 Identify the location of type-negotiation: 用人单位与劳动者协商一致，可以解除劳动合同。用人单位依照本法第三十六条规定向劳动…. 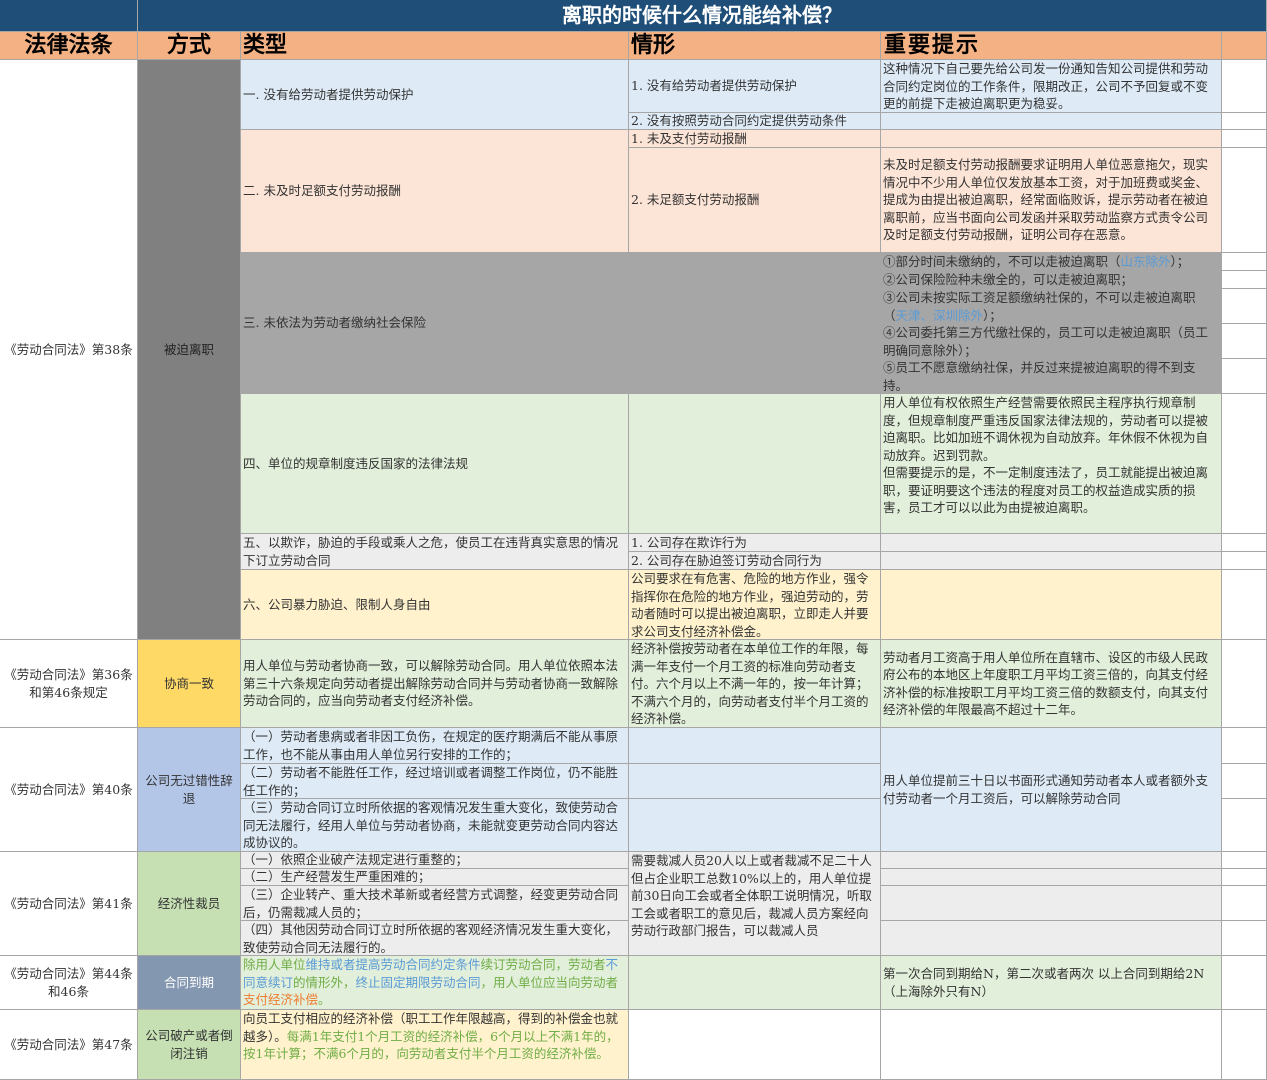
(435, 684).